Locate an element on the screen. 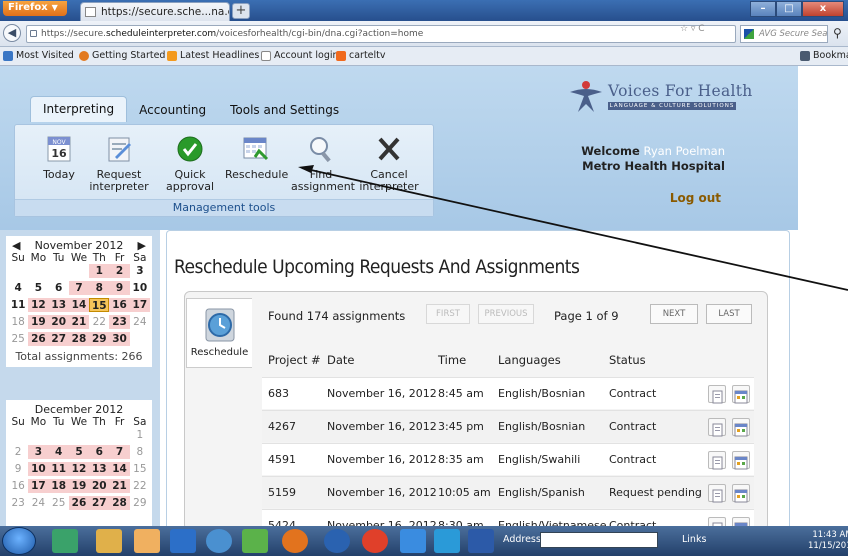 The height and width of the screenshot is (556, 848). bookmark-account-login: Account login is located at coordinates (300, 55).